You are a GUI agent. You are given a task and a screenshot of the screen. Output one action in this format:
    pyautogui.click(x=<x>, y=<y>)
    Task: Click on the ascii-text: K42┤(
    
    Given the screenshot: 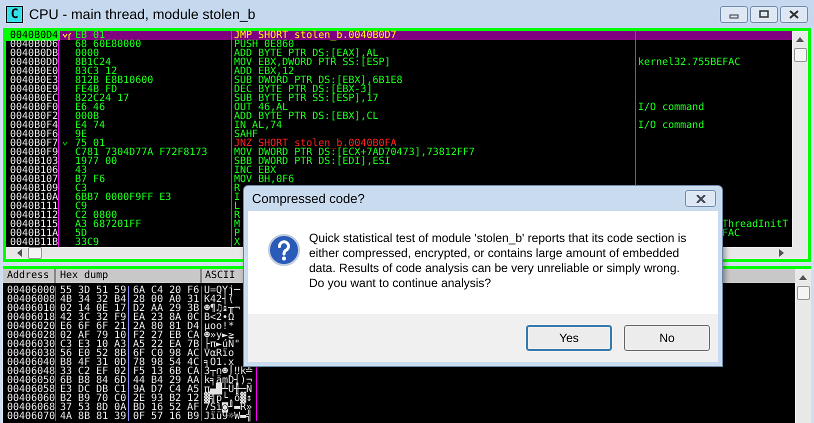 What is the action you would take?
    pyautogui.click(x=219, y=299)
    